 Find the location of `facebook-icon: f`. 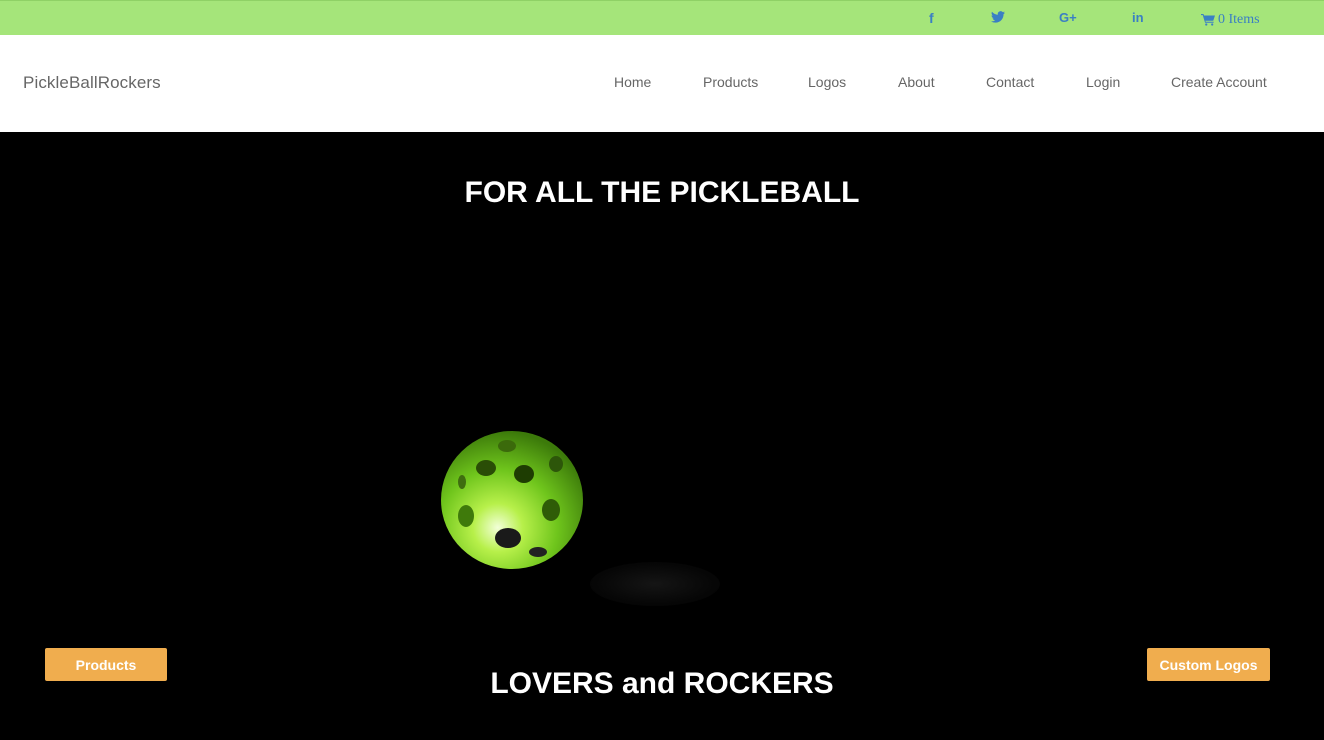

facebook-icon: f is located at coordinates (931, 18).